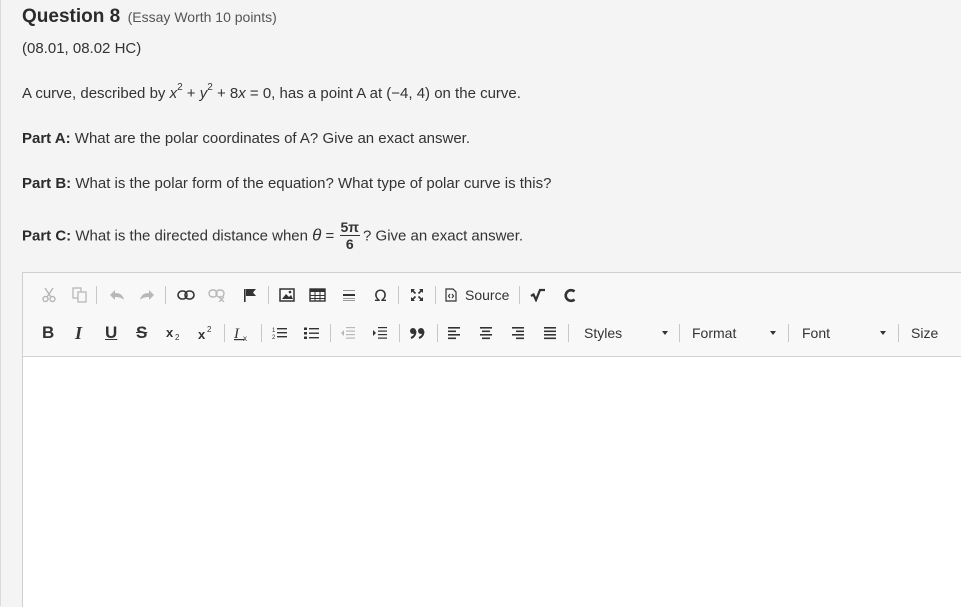 The width and height of the screenshot is (961, 607). I want to click on font-dropdown-label: Font, so click(816, 333).